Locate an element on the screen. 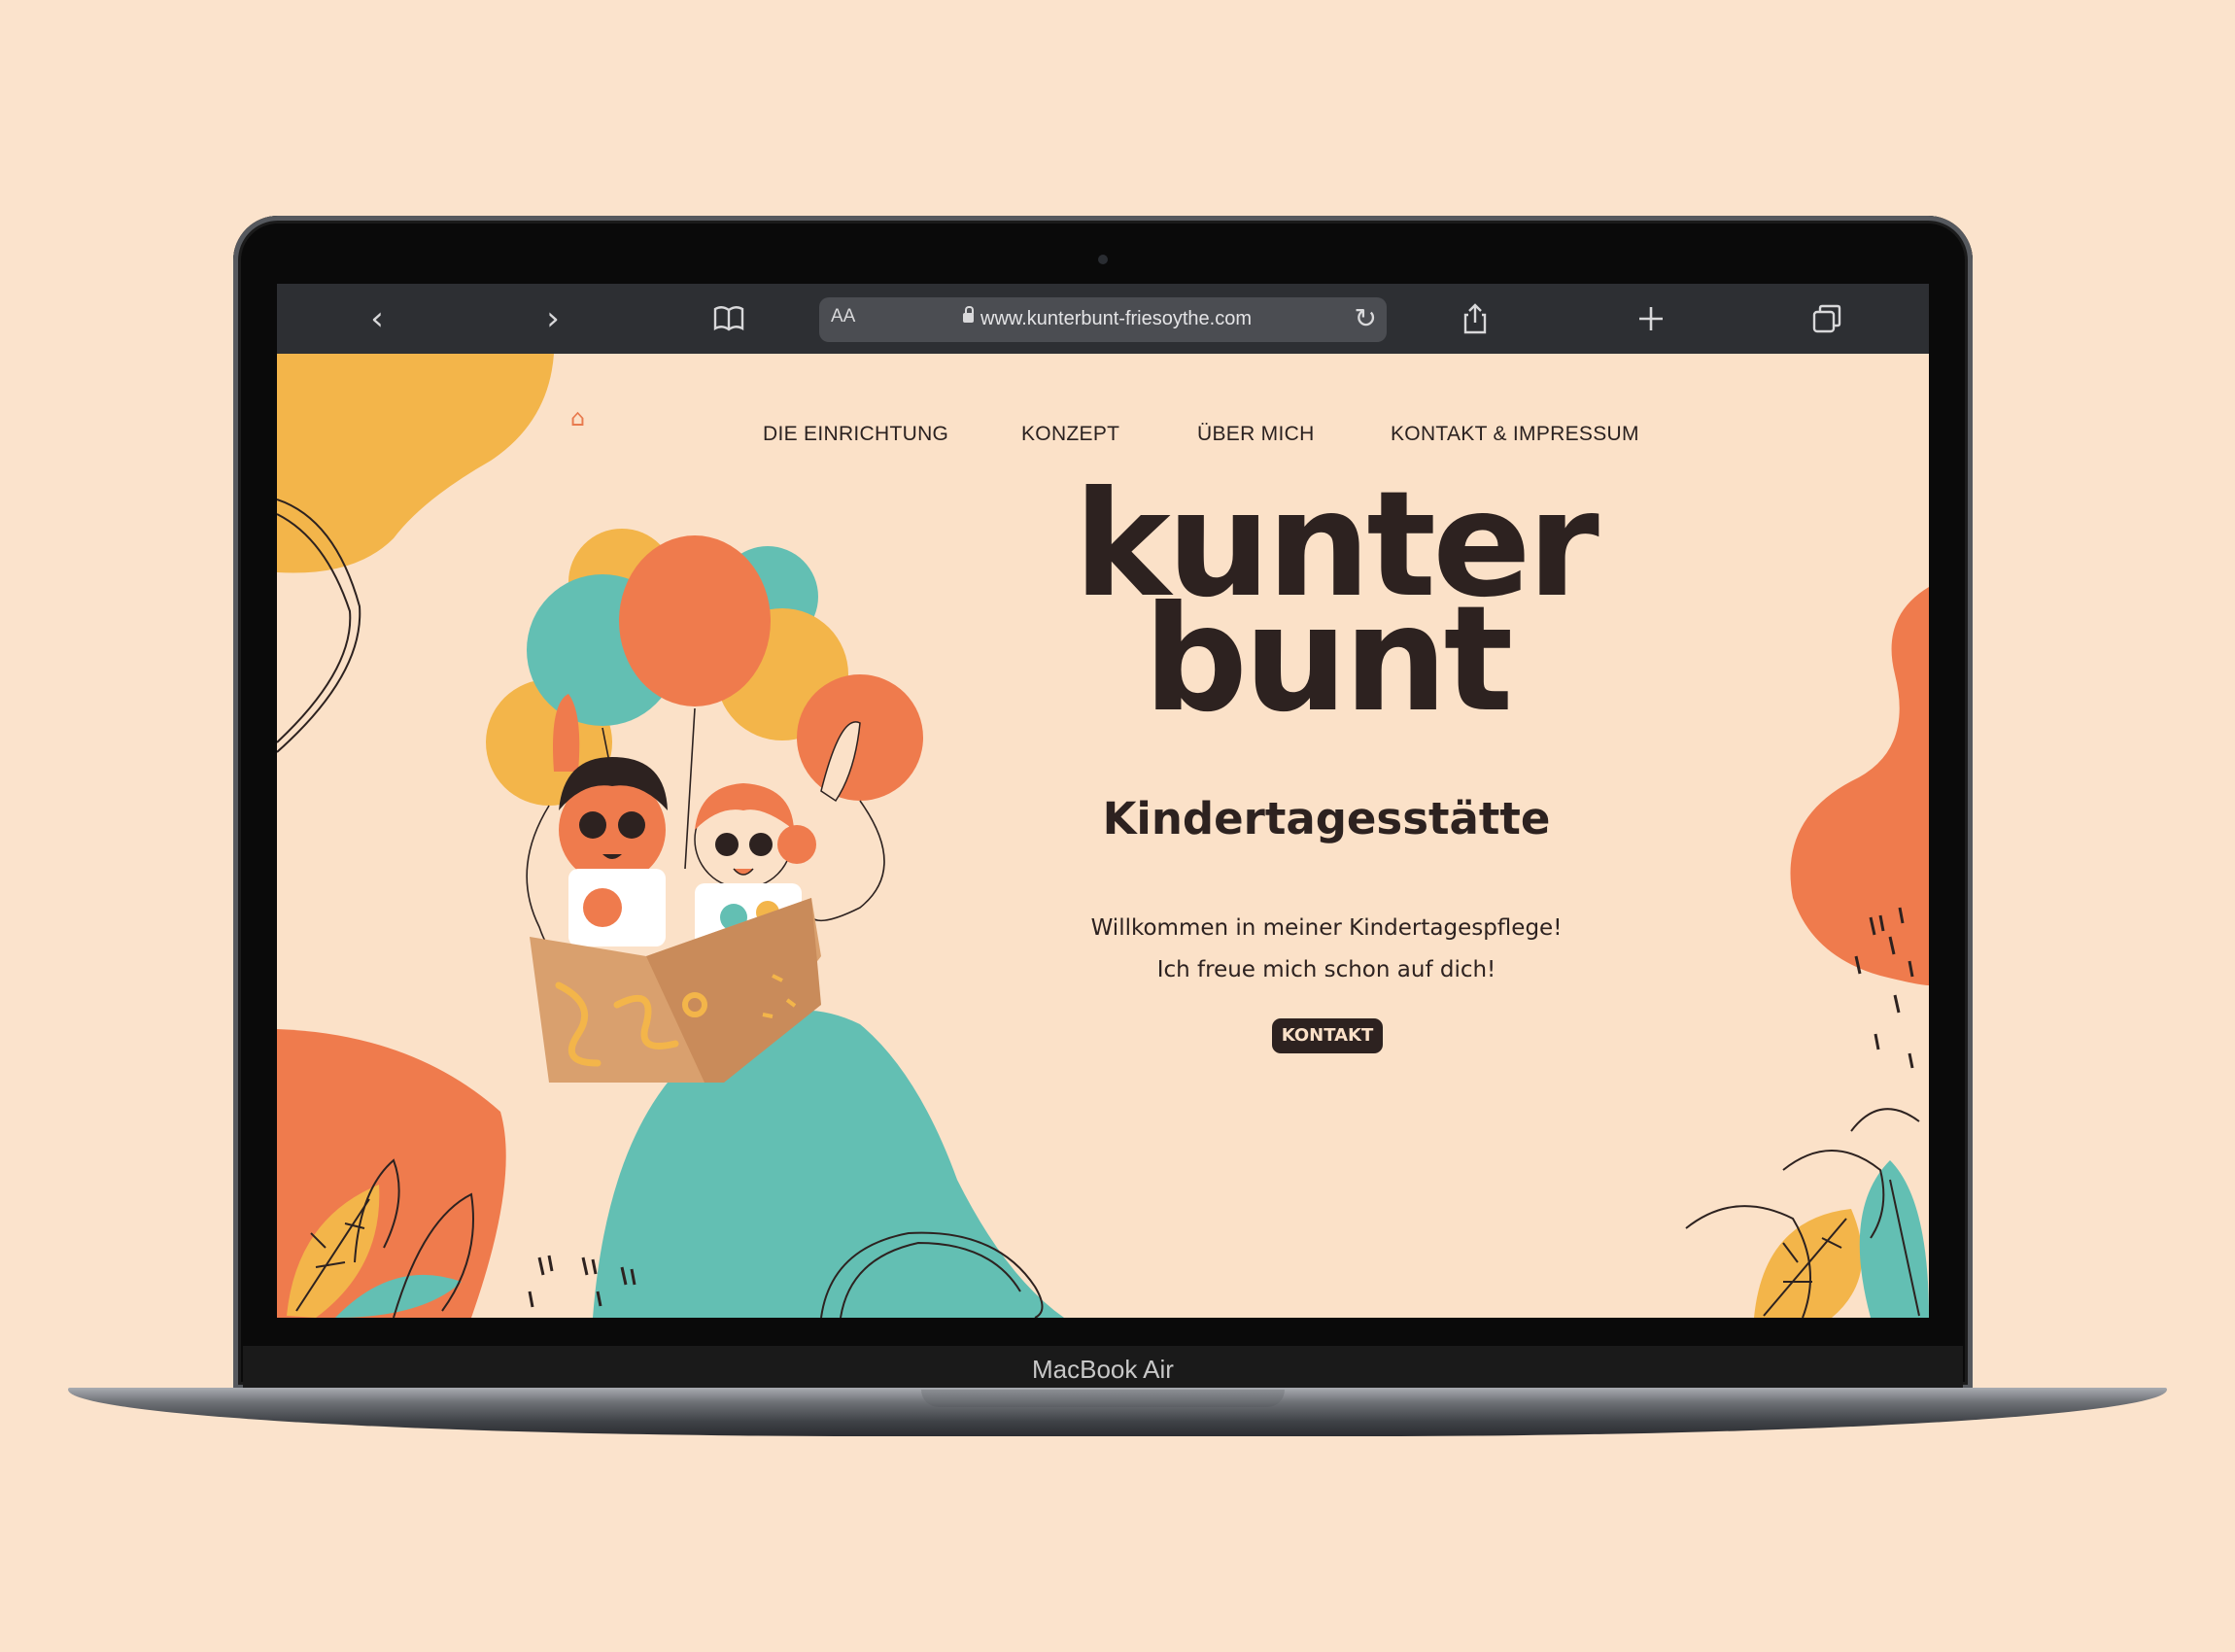 The height and width of the screenshot is (1652, 2235). share-icon is located at coordinates (1476, 319).